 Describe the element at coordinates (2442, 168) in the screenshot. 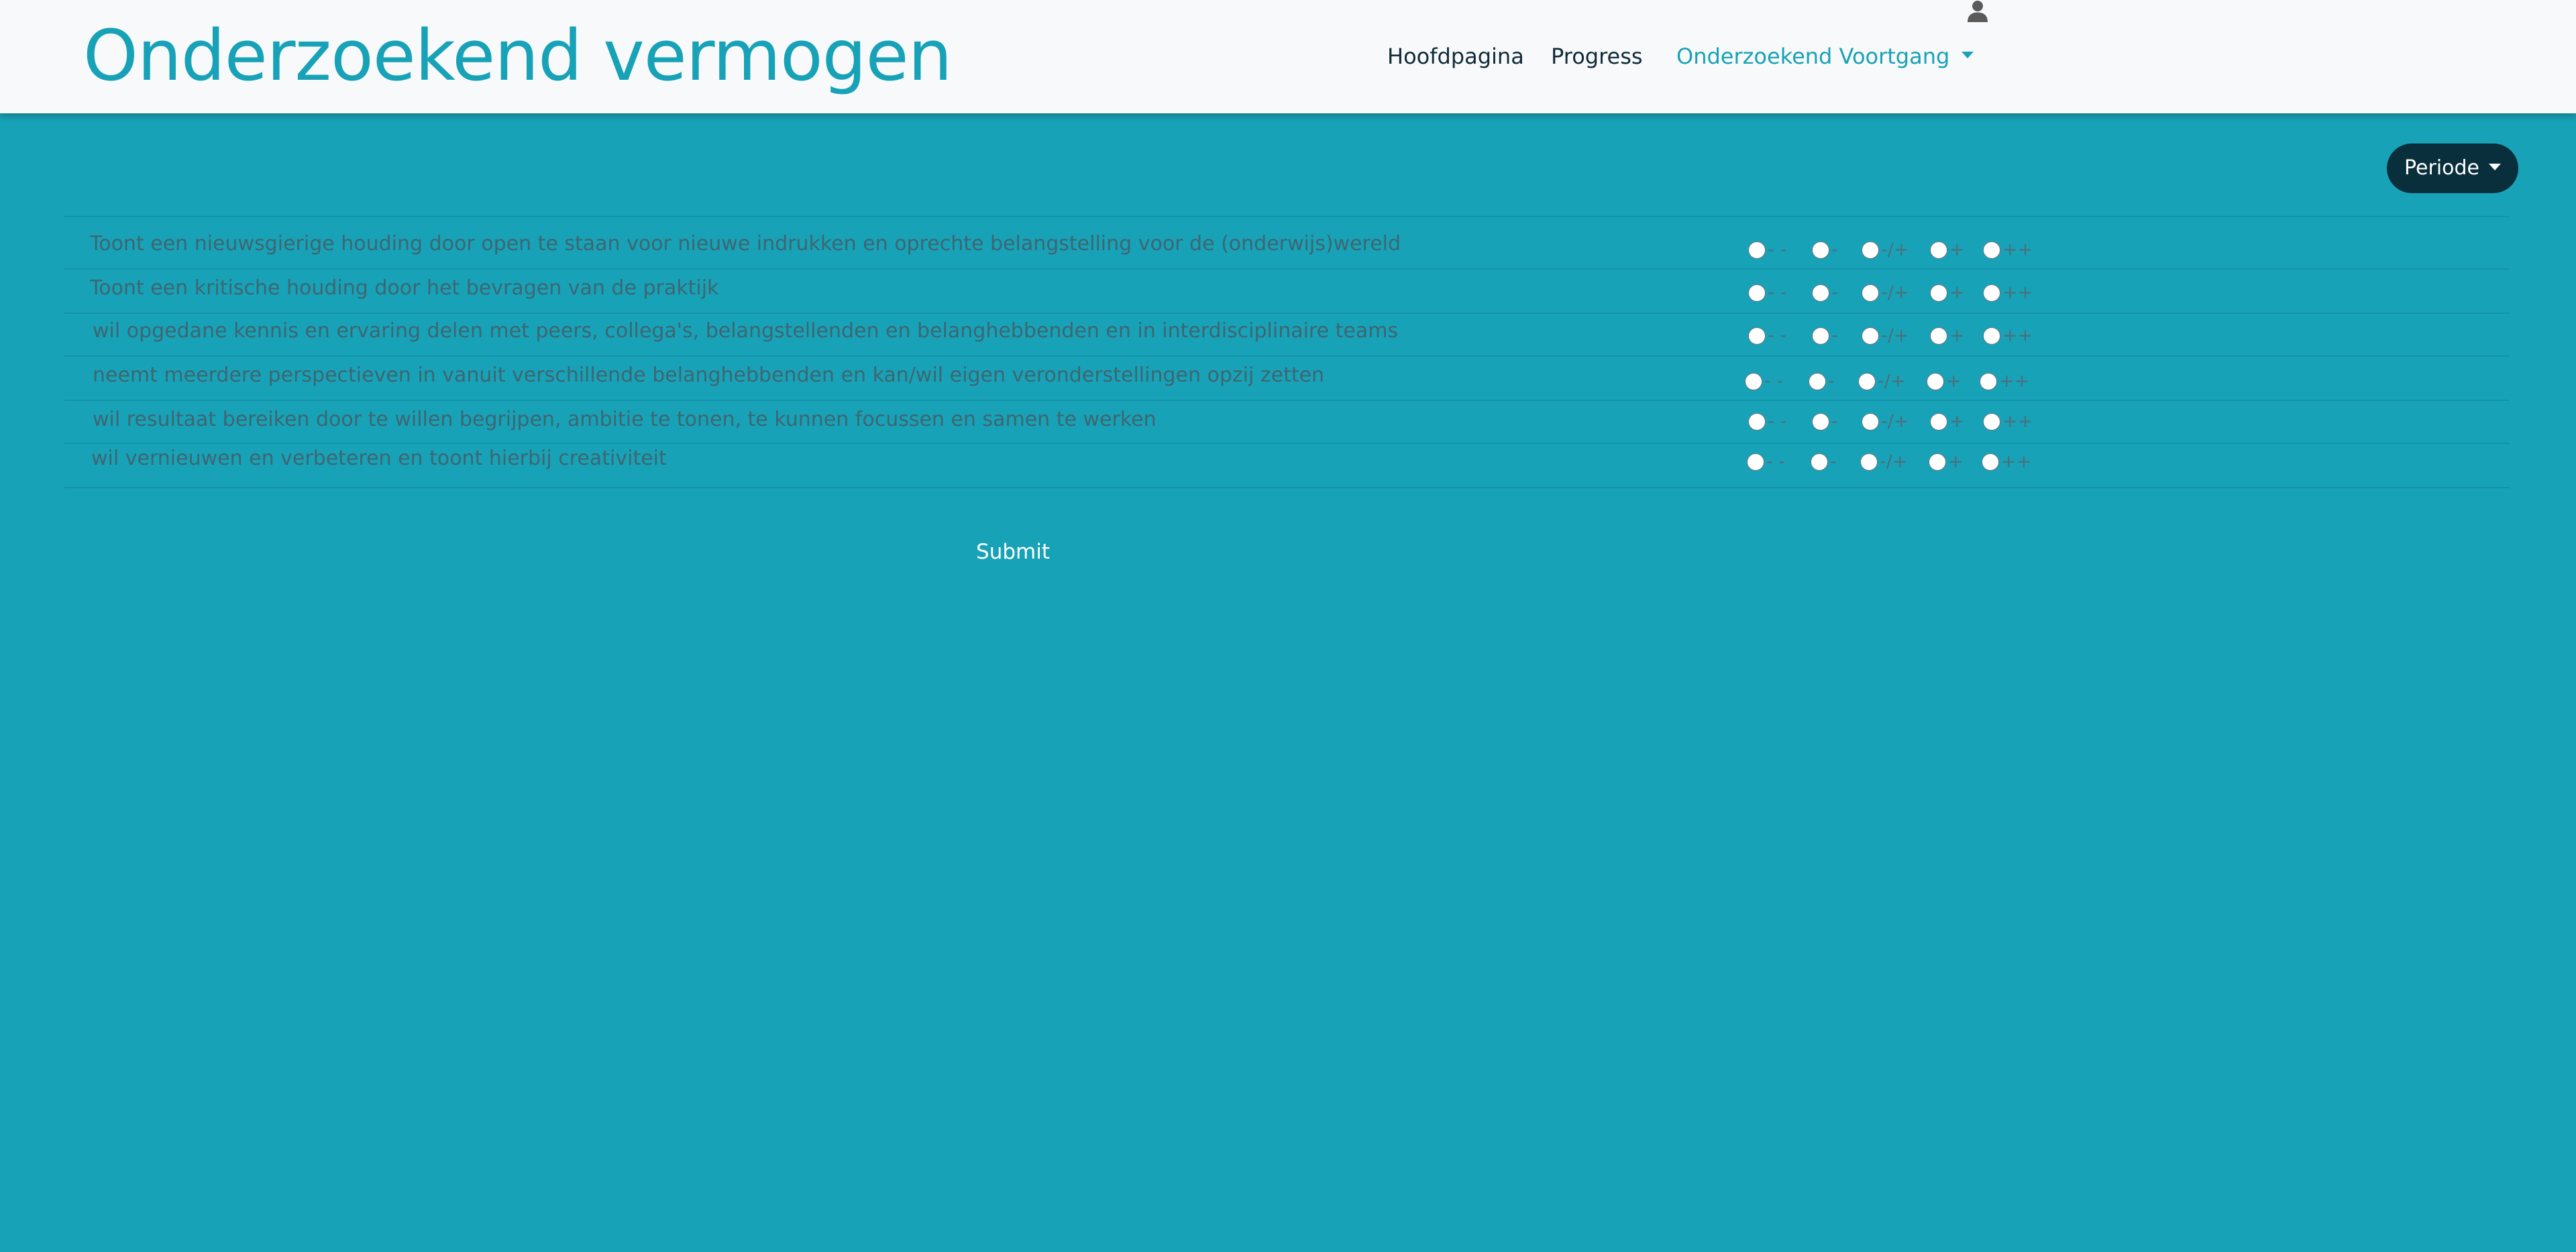

I see `periode-button-label: Periode` at that location.